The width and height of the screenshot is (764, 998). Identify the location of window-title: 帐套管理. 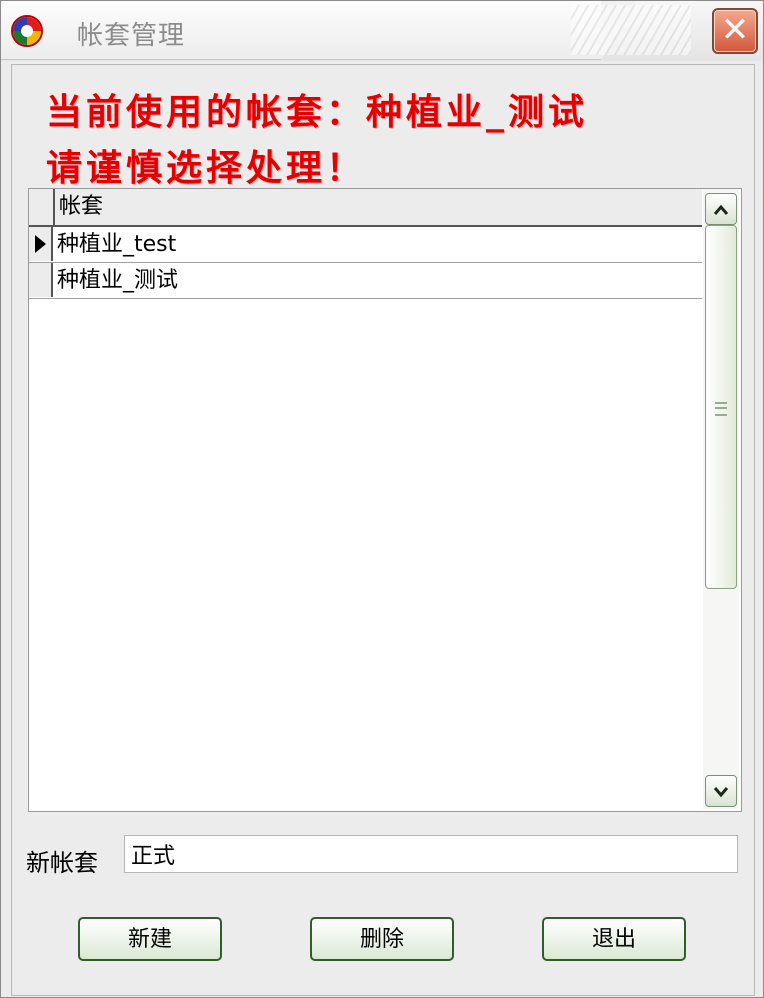
(131, 36).